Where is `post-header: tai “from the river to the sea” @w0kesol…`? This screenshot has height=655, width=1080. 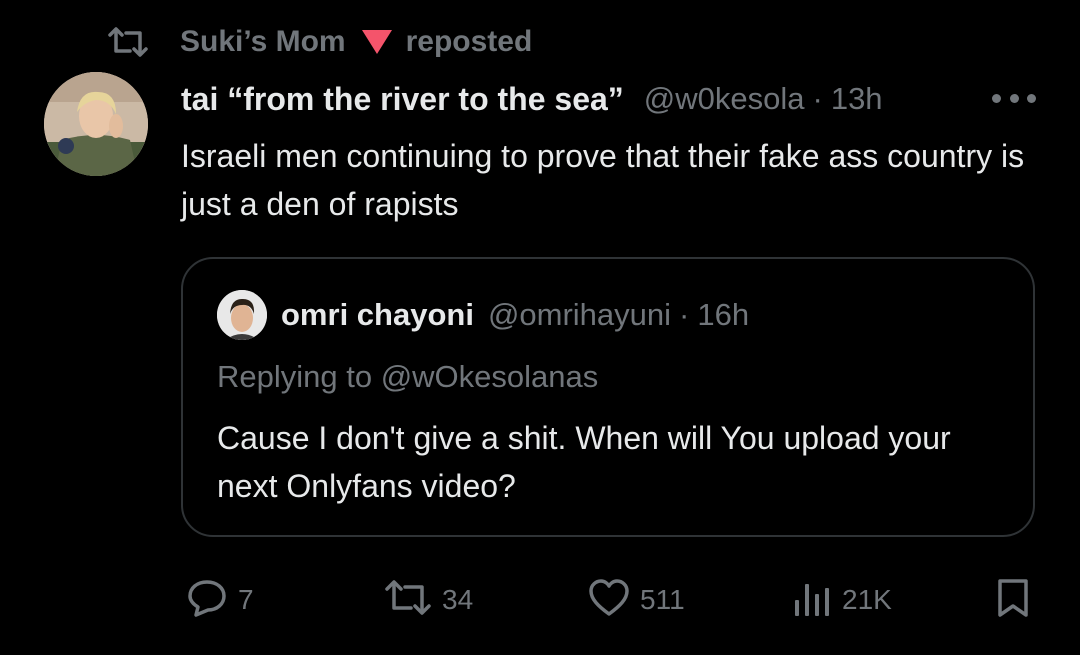 post-header: tai “from the river to the sea” @w0kesol… is located at coordinates (532, 99).